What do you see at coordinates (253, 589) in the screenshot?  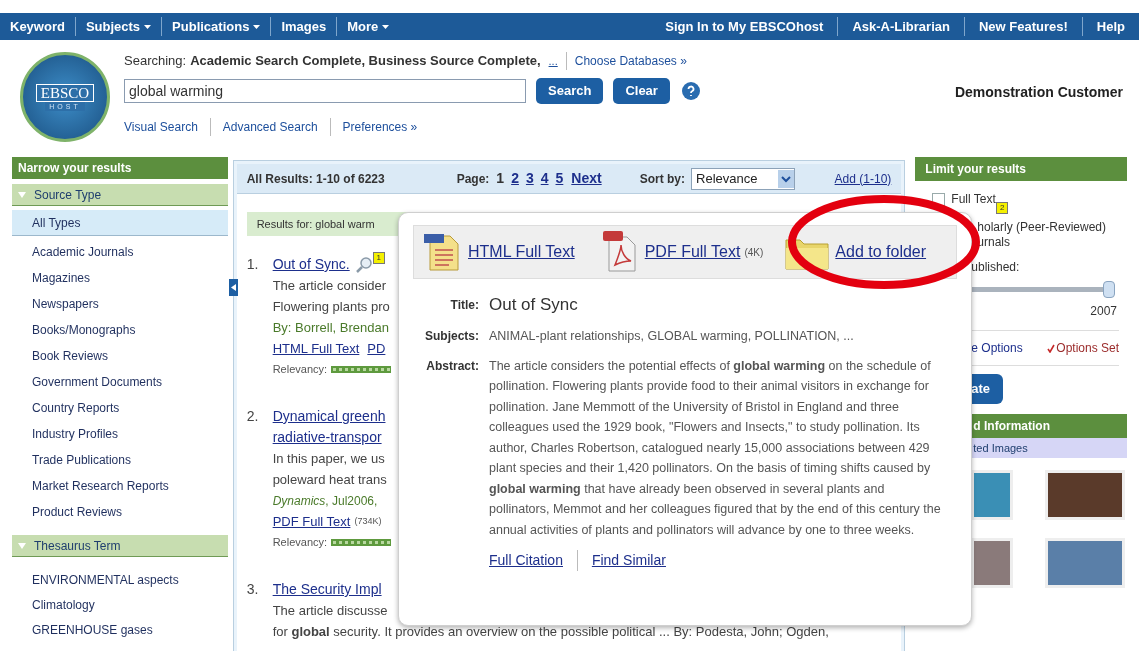 I see `result-number: 3.` at bounding box center [253, 589].